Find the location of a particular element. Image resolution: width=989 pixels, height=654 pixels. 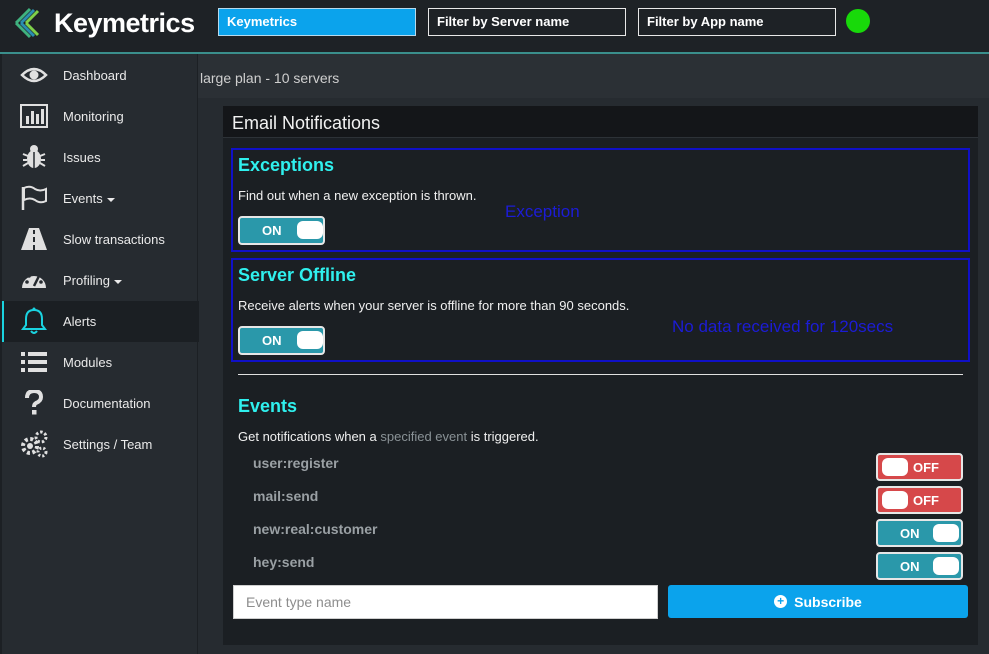

sidebar-item-profiling: Profiling is located at coordinates (100, 280).